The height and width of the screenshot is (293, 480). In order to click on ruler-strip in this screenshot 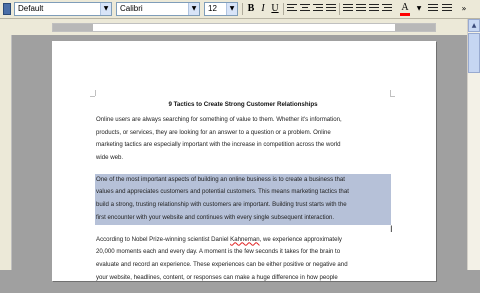, I will do `click(244, 27)`.